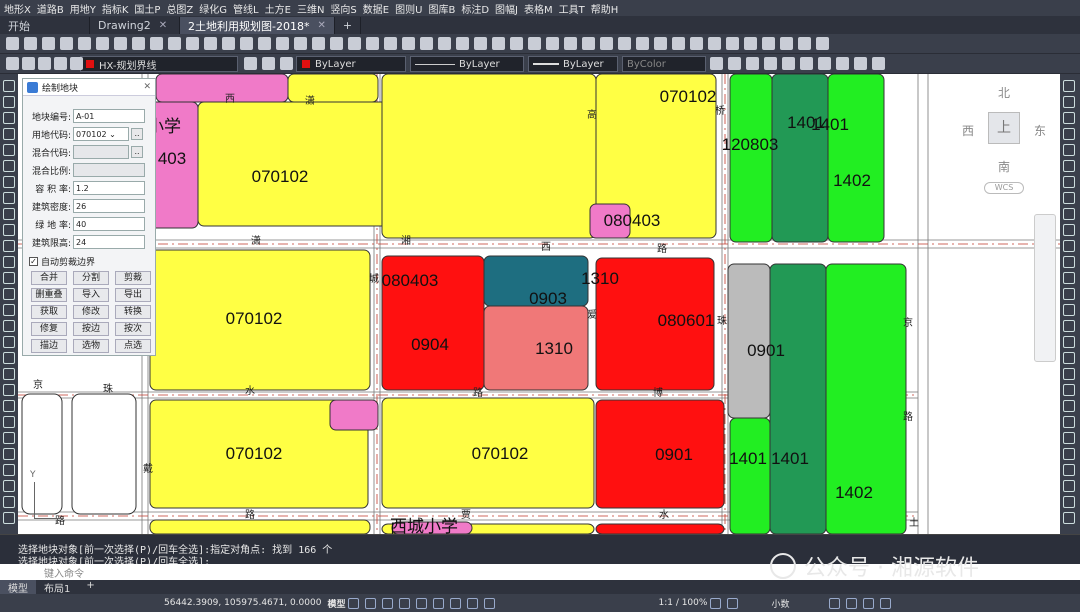  What do you see at coordinates (336, 603) in the screenshot?
I see `model-space-toggle: 模型` at bounding box center [336, 603].